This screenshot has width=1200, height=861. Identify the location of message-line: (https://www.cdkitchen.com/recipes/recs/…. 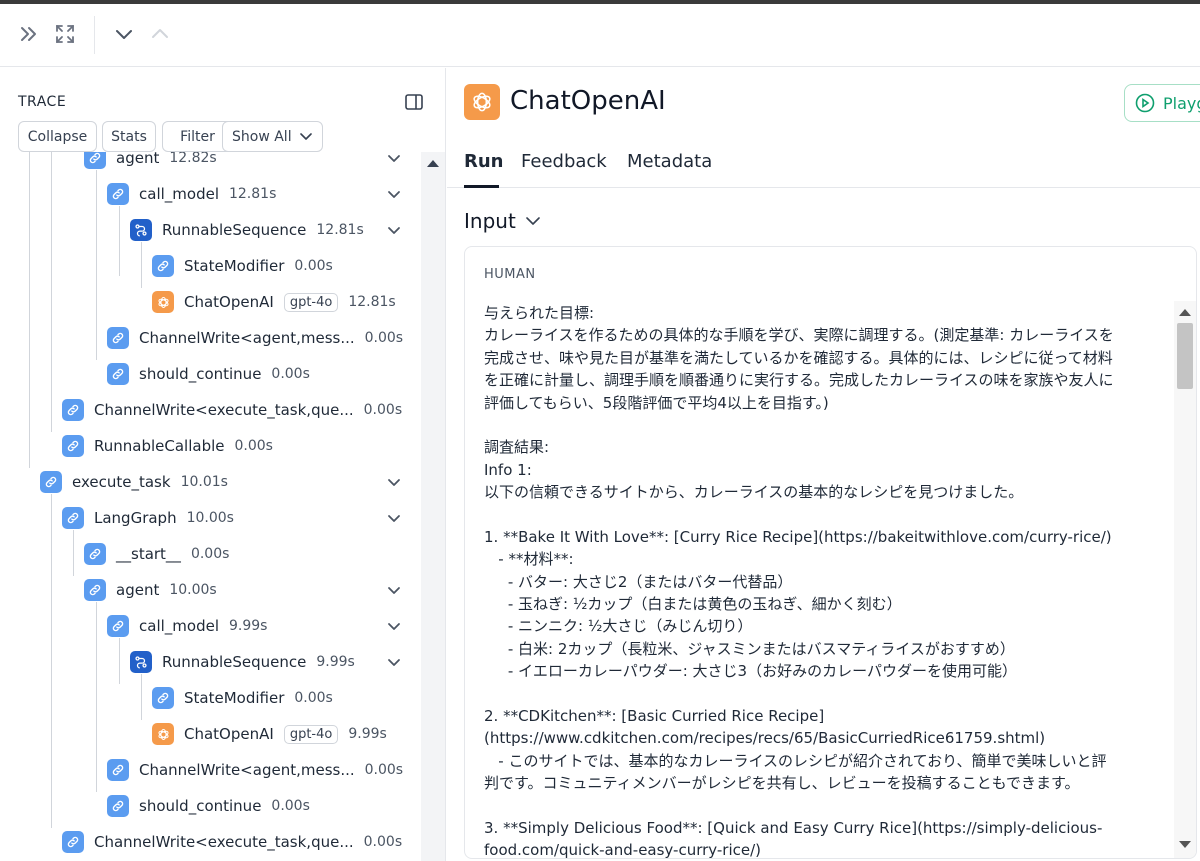
(765, 738).